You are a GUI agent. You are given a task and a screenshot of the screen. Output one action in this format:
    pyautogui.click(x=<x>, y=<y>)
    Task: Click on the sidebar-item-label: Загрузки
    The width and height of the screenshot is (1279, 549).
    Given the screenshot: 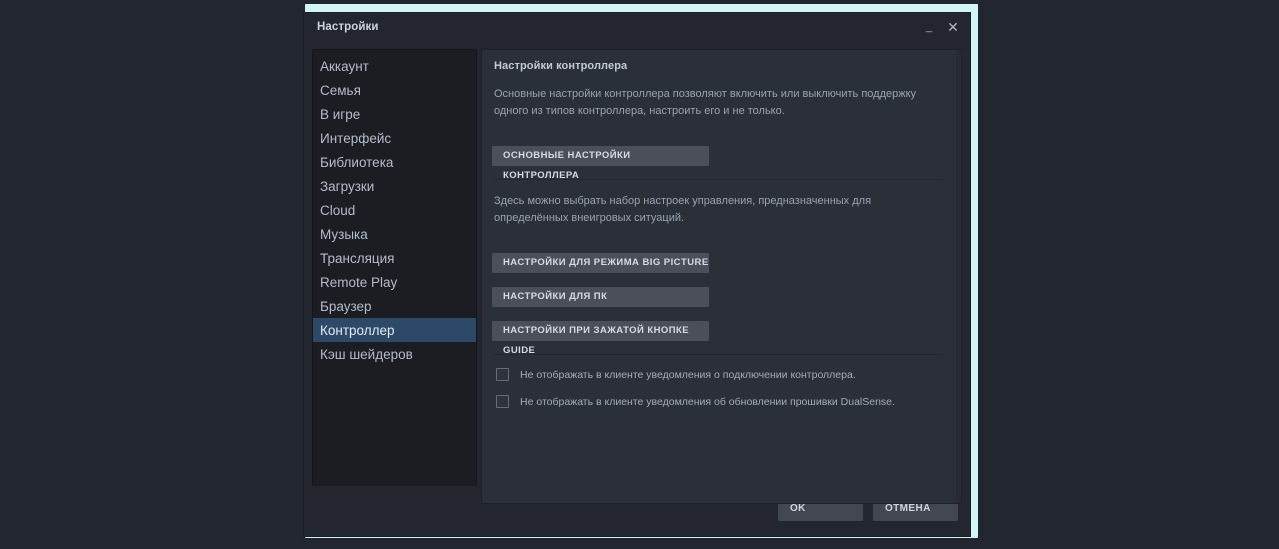 What is the action you would take?
    pyautogui.click(x=347, y=186)
    